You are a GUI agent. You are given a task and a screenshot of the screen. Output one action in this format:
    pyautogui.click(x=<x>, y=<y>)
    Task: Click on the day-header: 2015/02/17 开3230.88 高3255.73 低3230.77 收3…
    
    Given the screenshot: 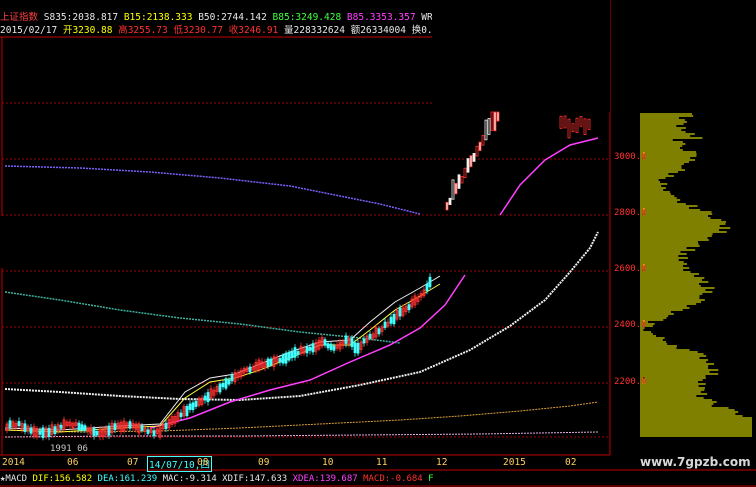 What is the action you would take?
    pyautogui.click(x=216, y=30)
    